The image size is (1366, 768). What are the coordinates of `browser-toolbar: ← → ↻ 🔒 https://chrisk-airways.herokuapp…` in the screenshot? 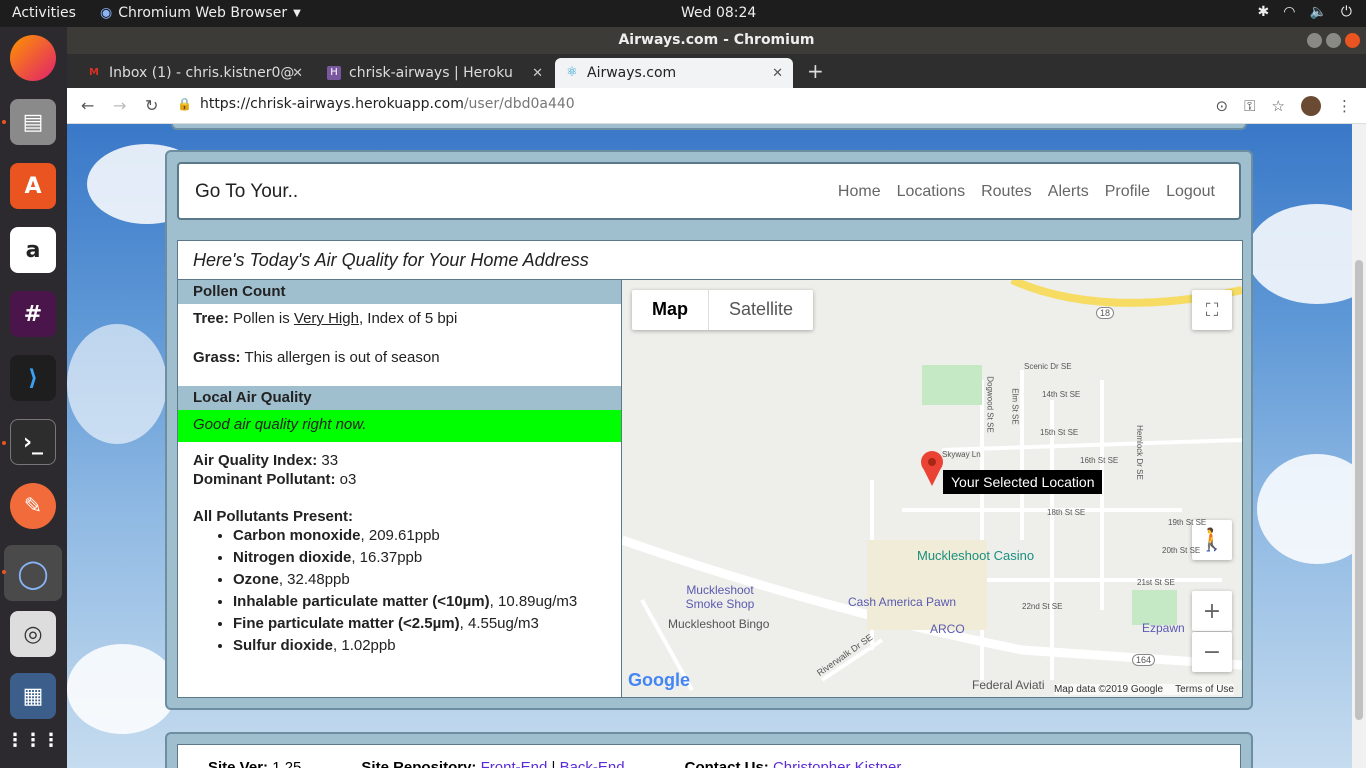 It's located at (716, 106).